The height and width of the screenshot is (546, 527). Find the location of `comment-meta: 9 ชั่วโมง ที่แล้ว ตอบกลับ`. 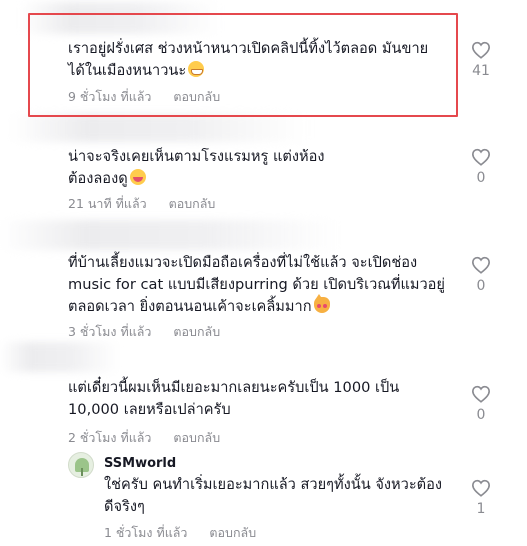

comment-meta: 9 ชั่วโมง ที่แล้ว ตอบกลับ is located at coordinates (144, 97).